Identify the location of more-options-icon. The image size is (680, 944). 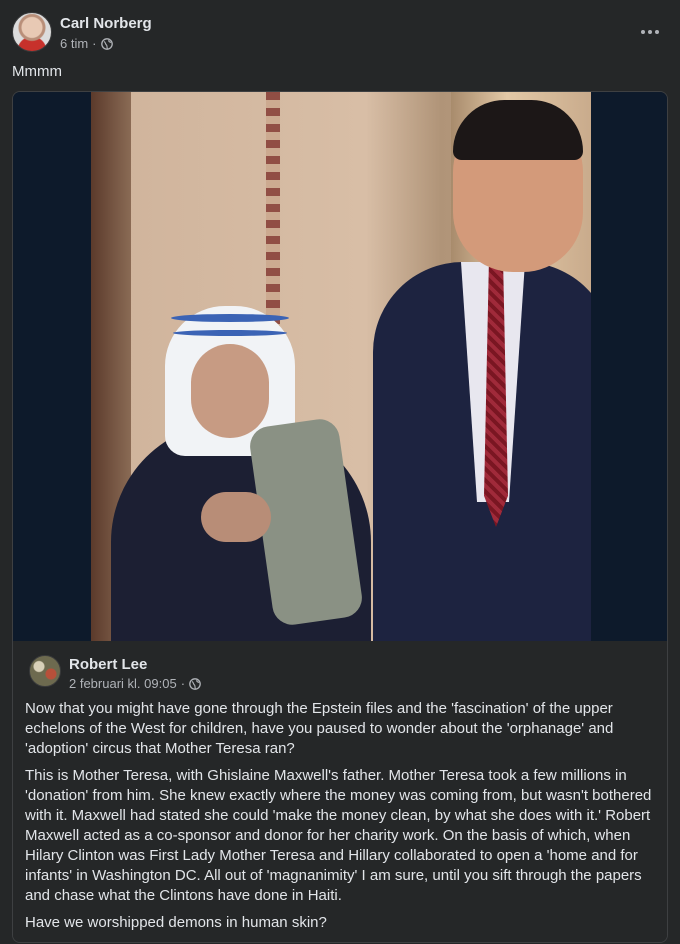
(650, 32).